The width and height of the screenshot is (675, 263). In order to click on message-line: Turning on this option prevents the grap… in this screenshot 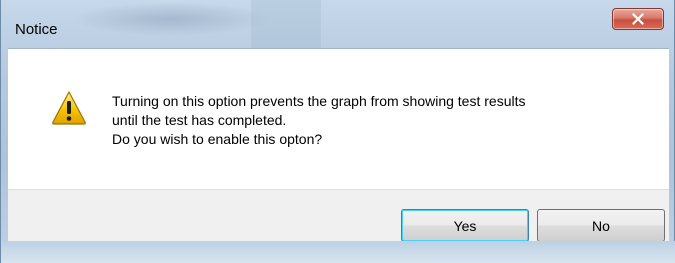, I will do `click(319, 101)`.